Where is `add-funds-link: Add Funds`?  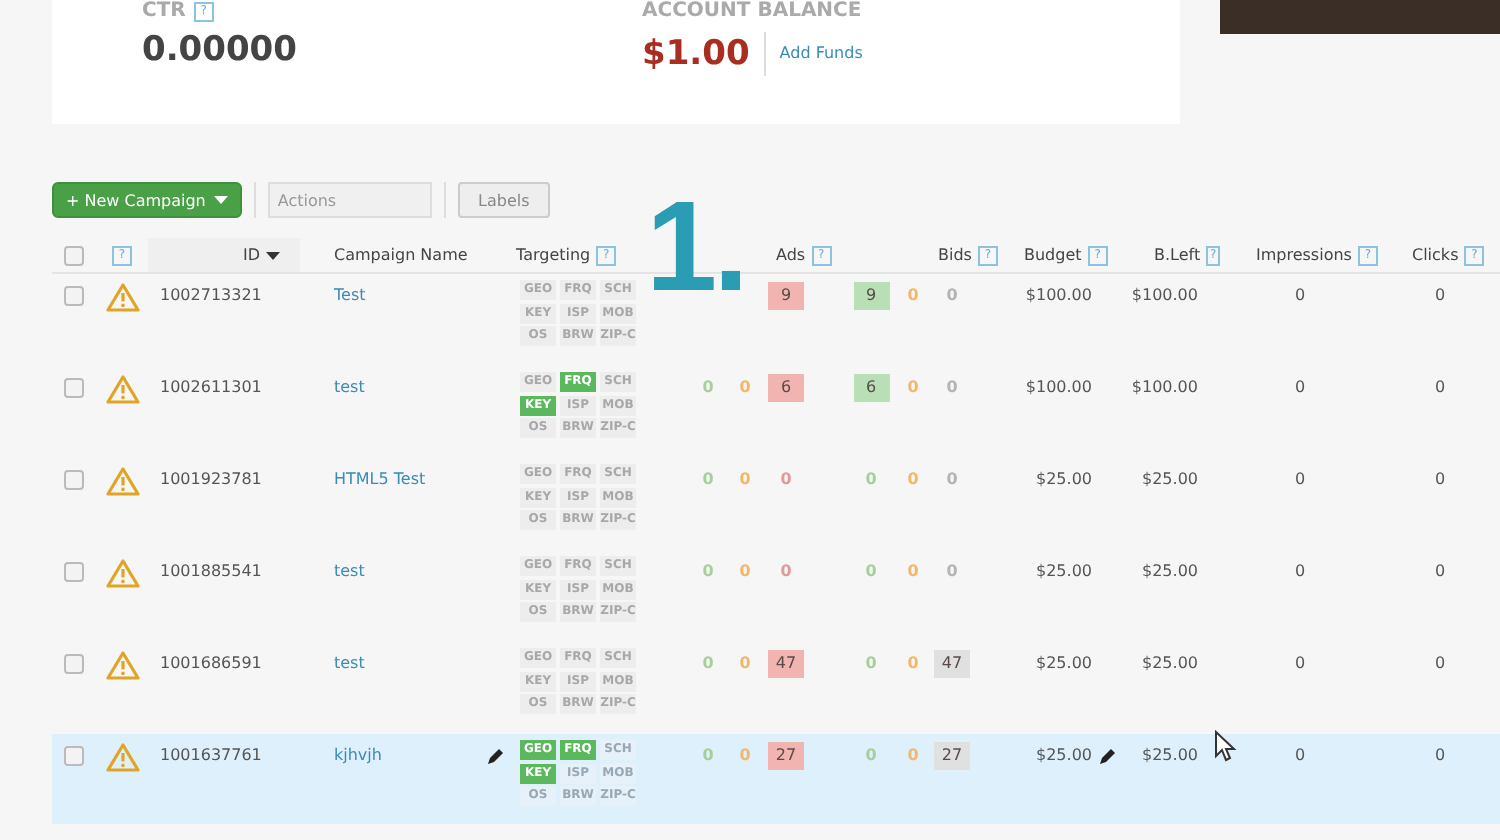 add-funds-link: Add Funds is located at coordinates (813, 54).